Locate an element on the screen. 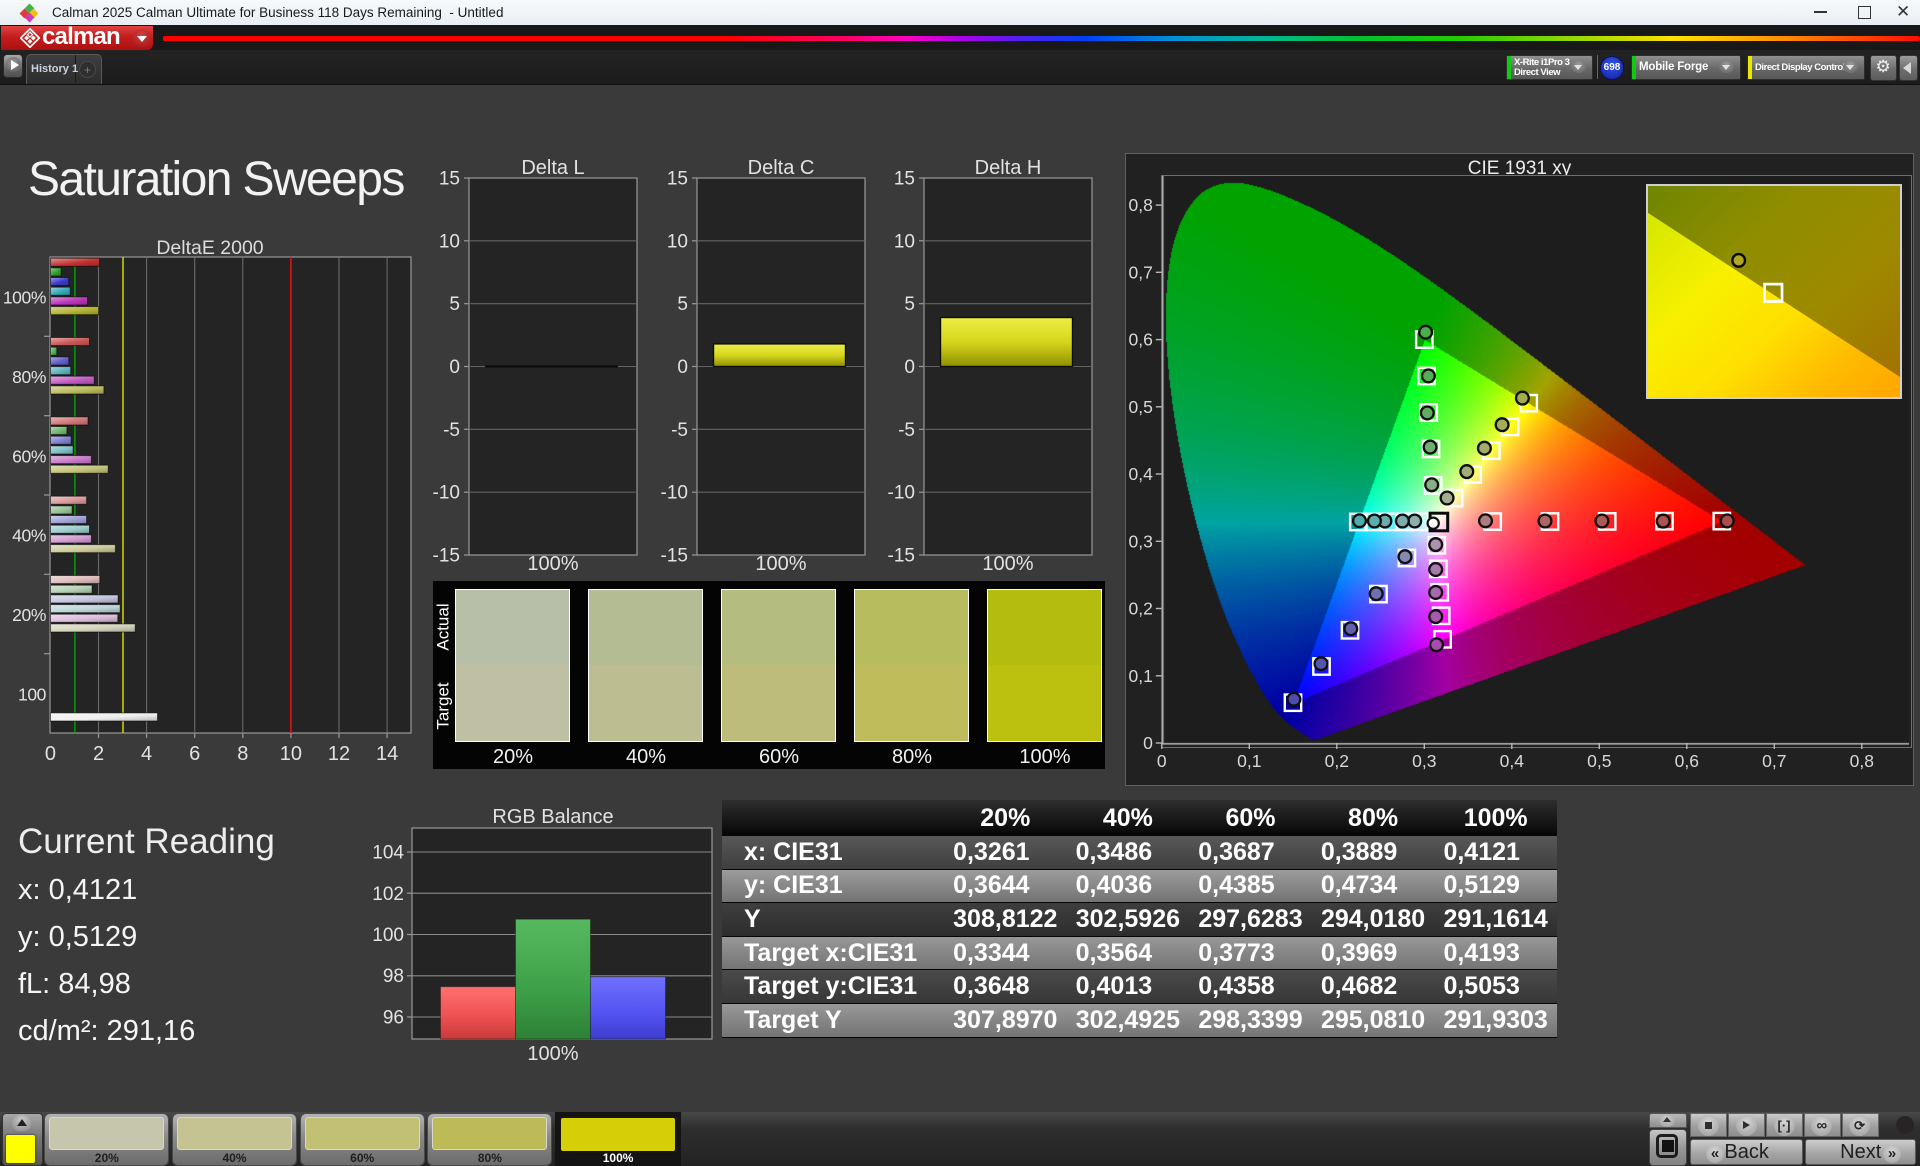  svg-text: 96 is located at coordinates (393, 1018).